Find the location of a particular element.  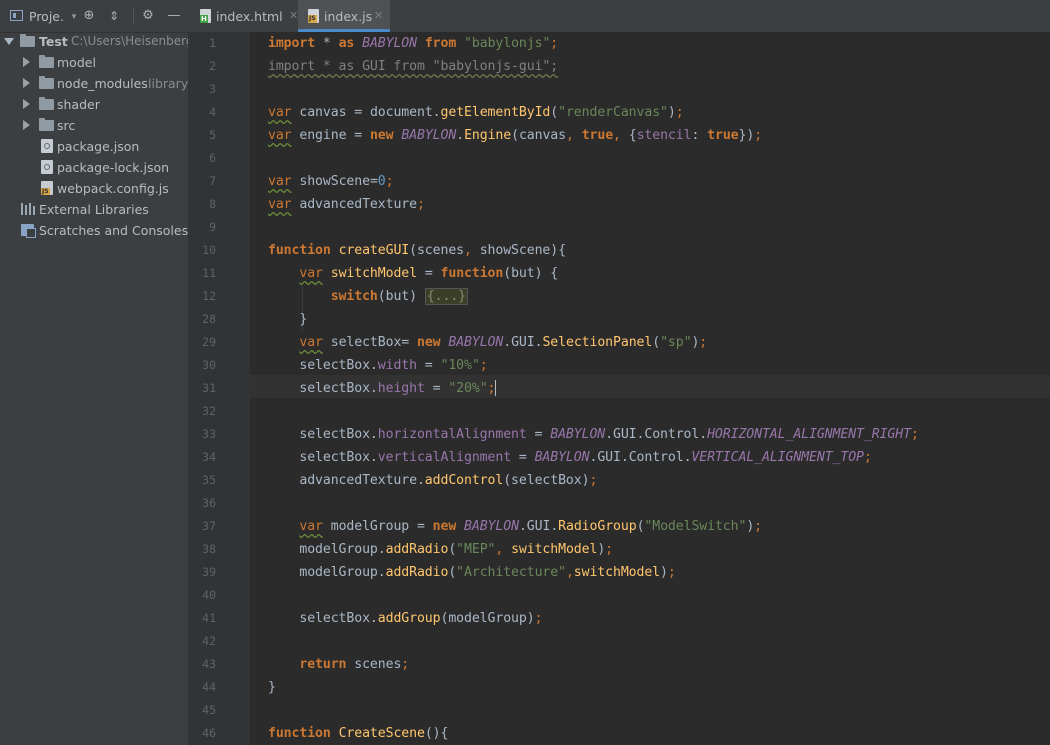

header-divider is located at coordinates (133, 16).